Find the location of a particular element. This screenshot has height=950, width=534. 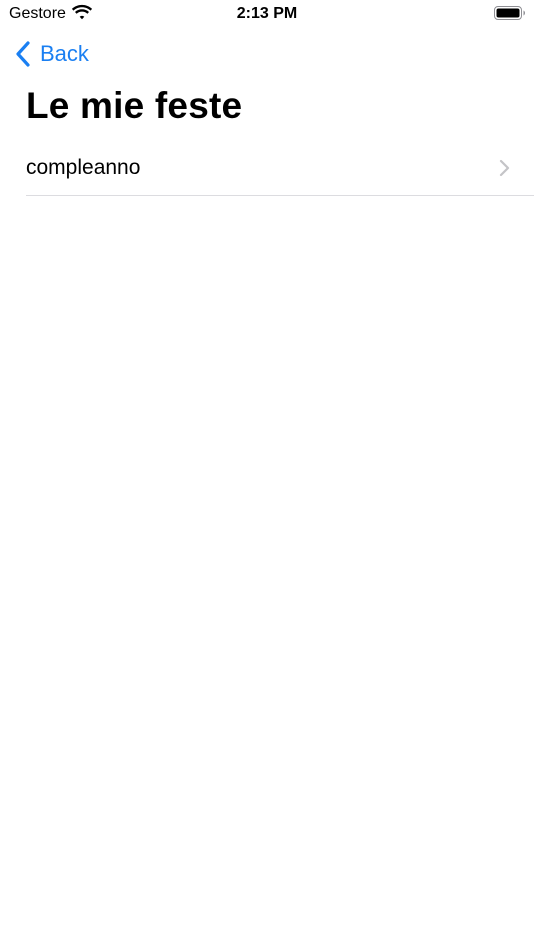

back-label: Back is located at coordinates (64, 53).